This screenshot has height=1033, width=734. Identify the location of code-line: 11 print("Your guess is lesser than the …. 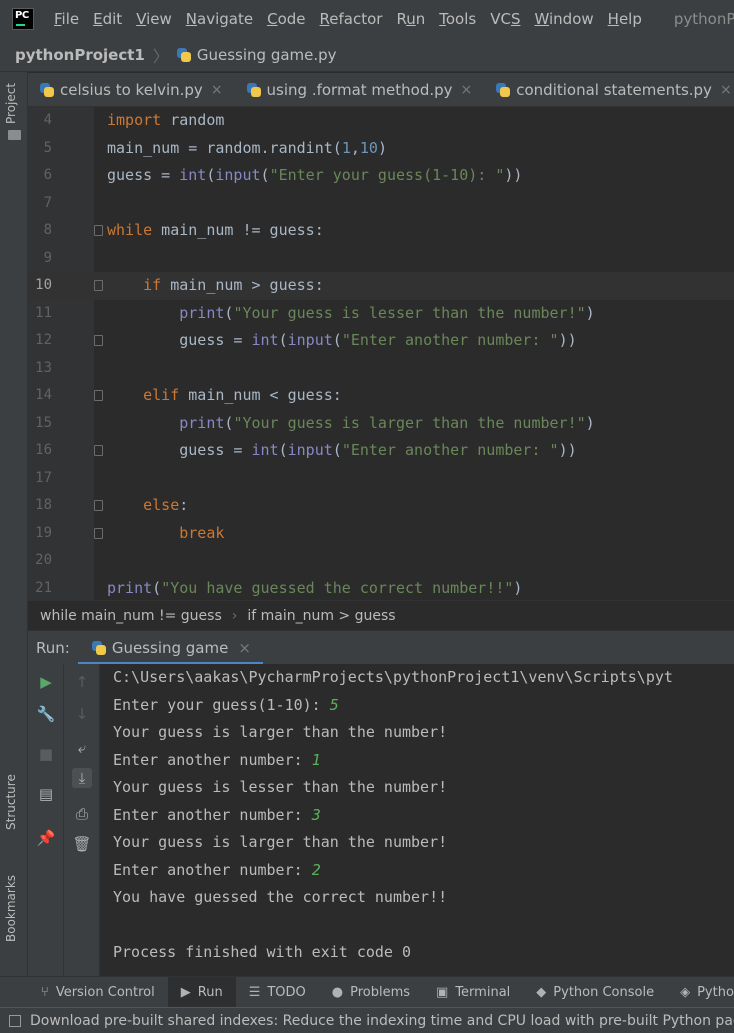
(381, 314).